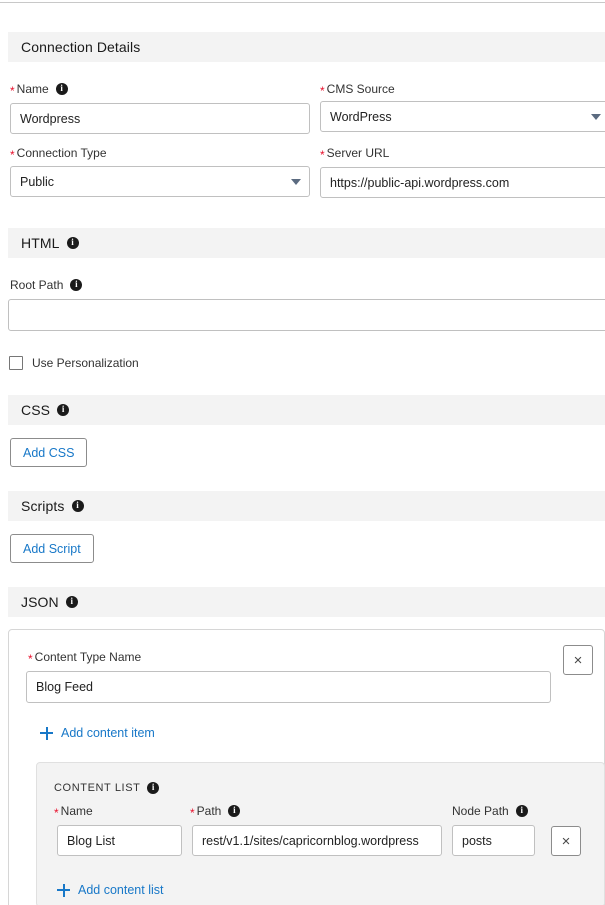  Describe the element at coordinates (480, 811) in the screenshot. I see `label-content-list-node-path-text: Node Path` at that location.